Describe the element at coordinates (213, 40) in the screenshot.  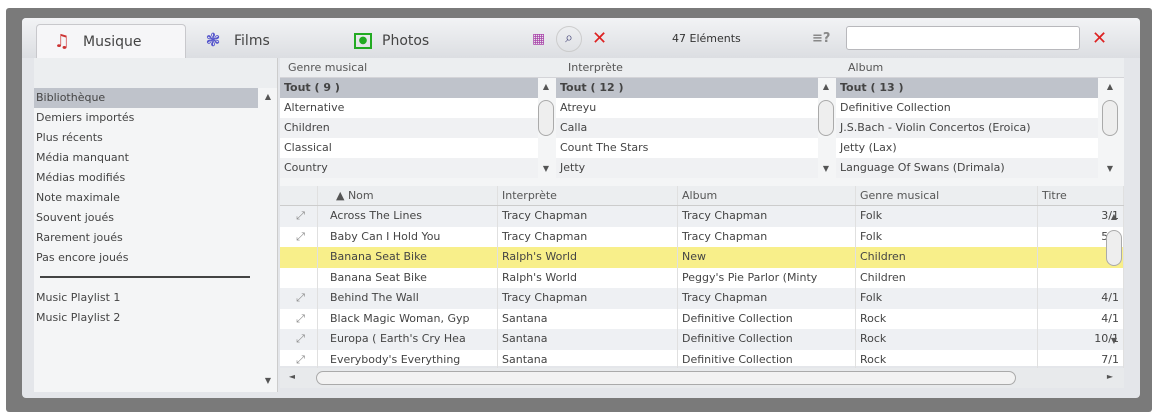
I see `film-reel-icon: ❃` at that location.